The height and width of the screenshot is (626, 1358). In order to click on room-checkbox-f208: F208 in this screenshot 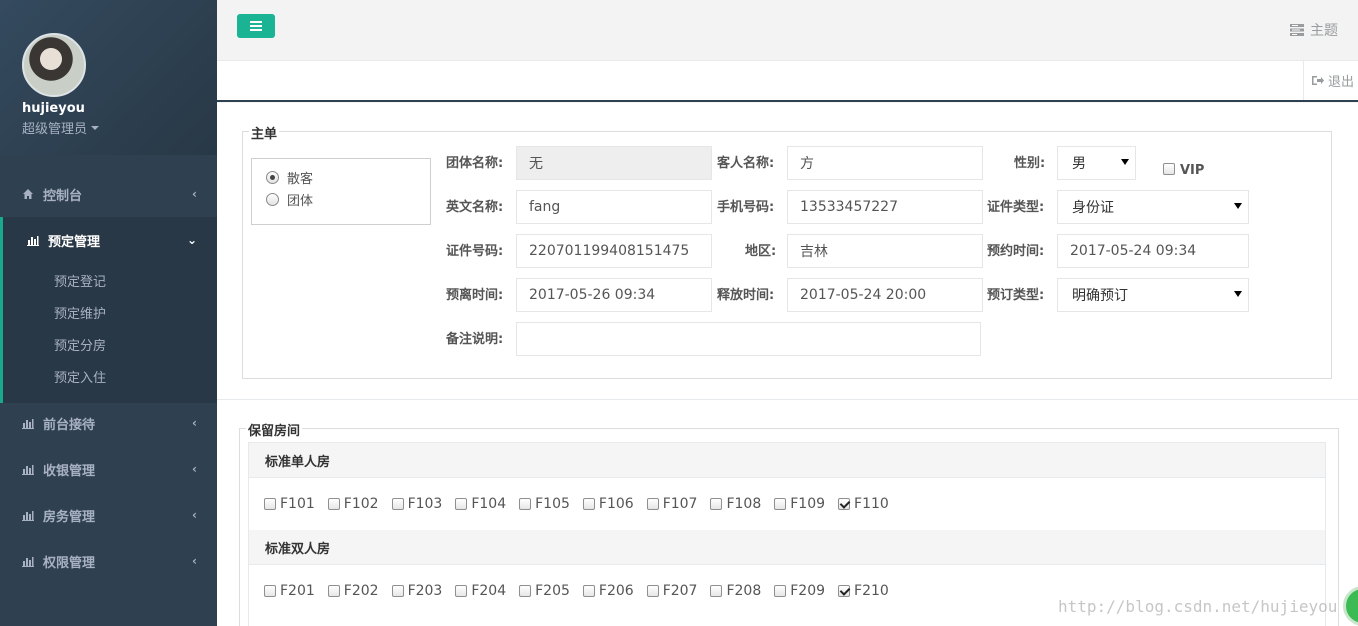, I will do `click(735, 591)`.